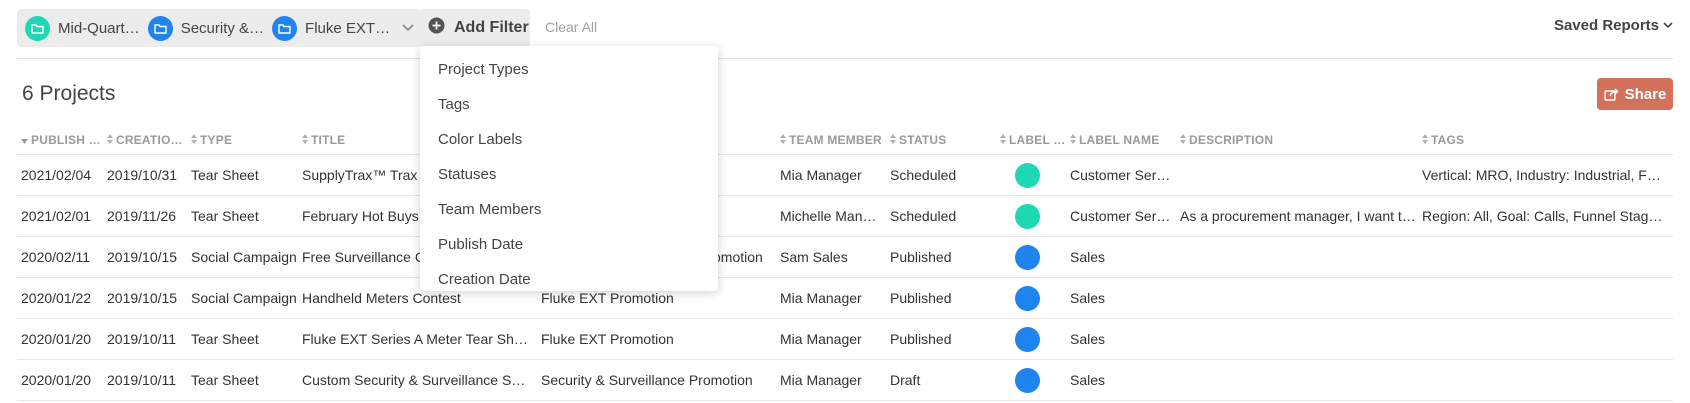  Describe the element at coordinates (569, 174) in the screenshot. I see `menu-item-statuses: Statuses` at that location.